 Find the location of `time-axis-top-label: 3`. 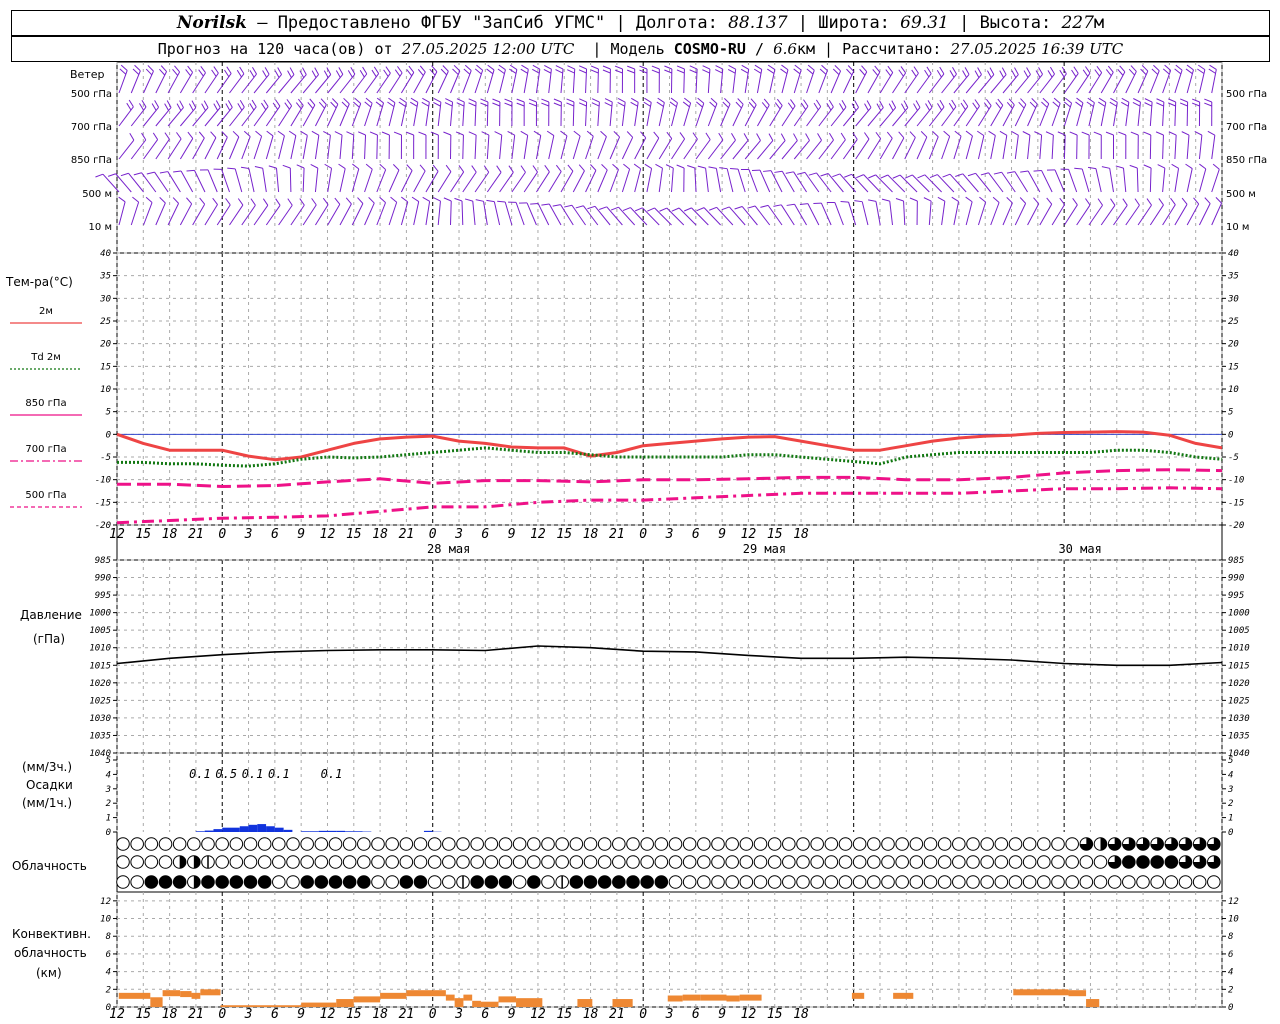

time-axis-top-label: 3 is located at coordinates (458, 534).